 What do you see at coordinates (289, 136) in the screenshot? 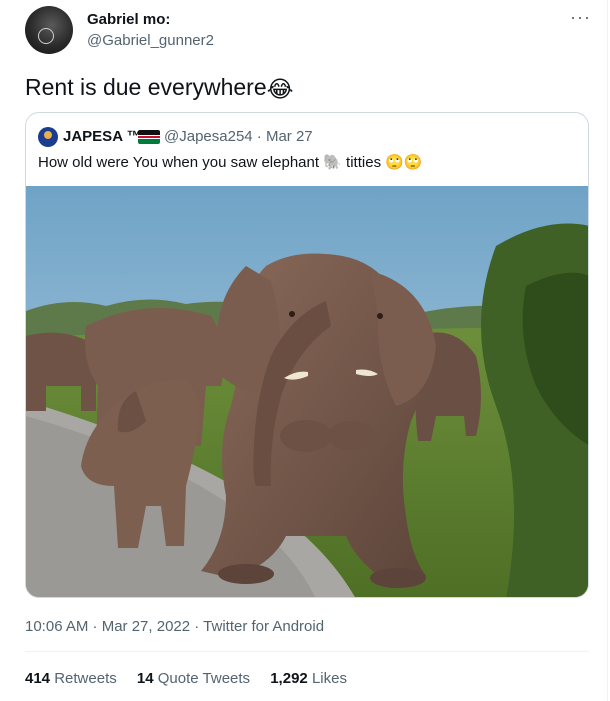
I see `quoted-date: Mar 27` at bounding box center [289, 136].